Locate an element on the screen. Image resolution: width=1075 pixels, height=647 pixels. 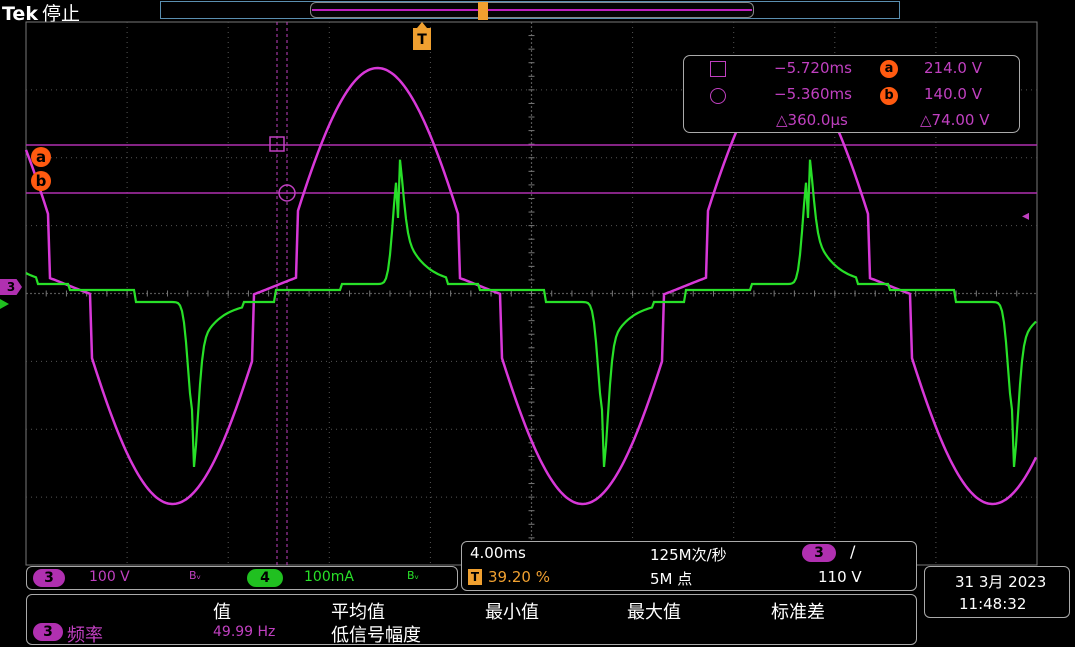
meas-warning: 低信号幅度 is located at coordinates (376, 635).